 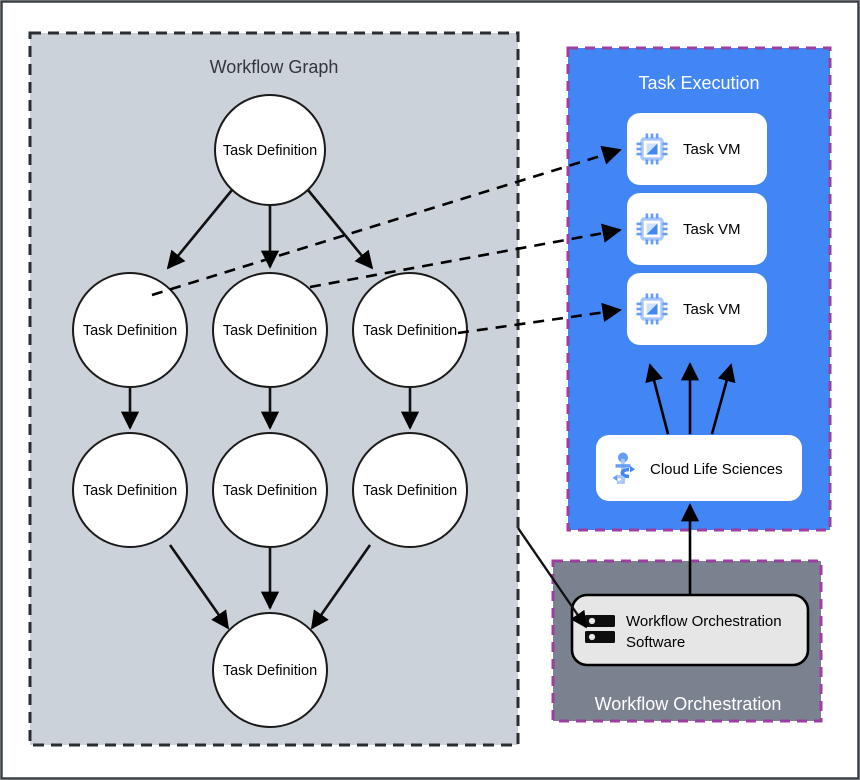 I want to click on cloud-life-sciences-card: Cloud Life Sciences, so click(x=699, y=468).